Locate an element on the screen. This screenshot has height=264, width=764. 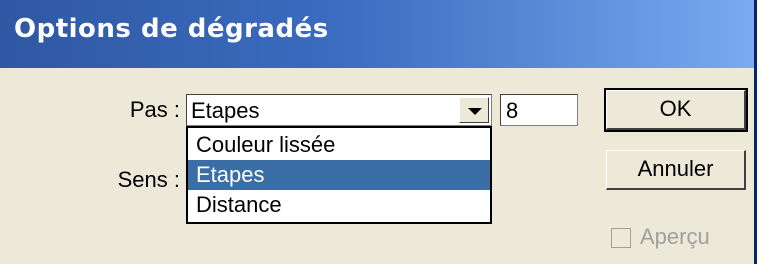
steps-value-field: 8 is located at coordinates (539, 110).